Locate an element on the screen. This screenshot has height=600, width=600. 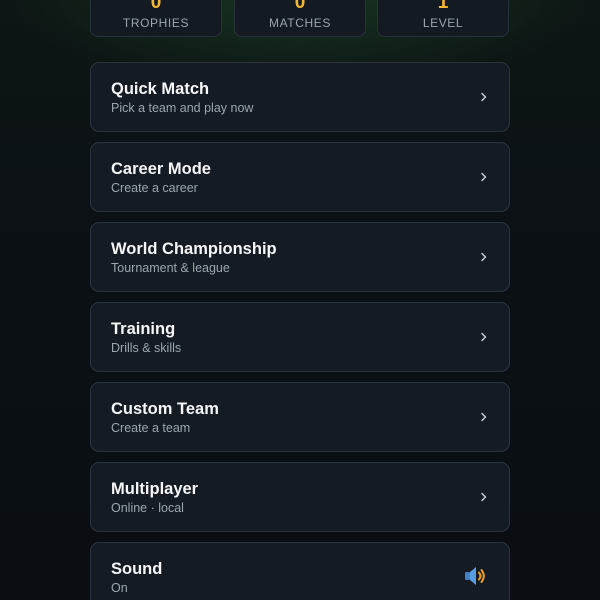
stat-card-trophies: 0 TROPHIES is located at coordinates (156, 18).